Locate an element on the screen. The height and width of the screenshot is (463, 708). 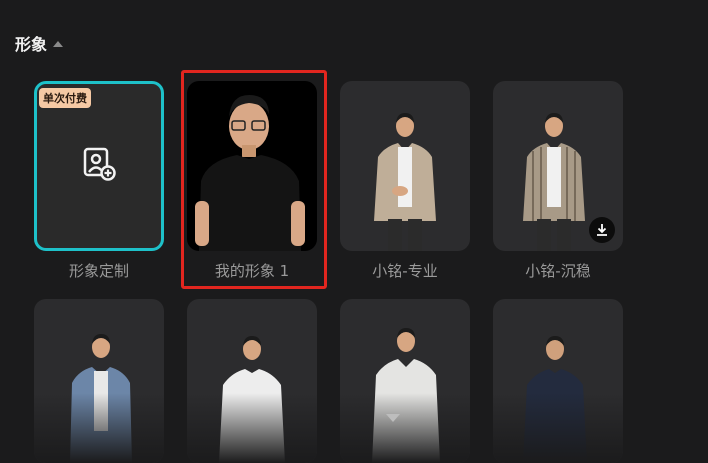
card-label-custom: 形象定制 is located at coordinates (98, 271).